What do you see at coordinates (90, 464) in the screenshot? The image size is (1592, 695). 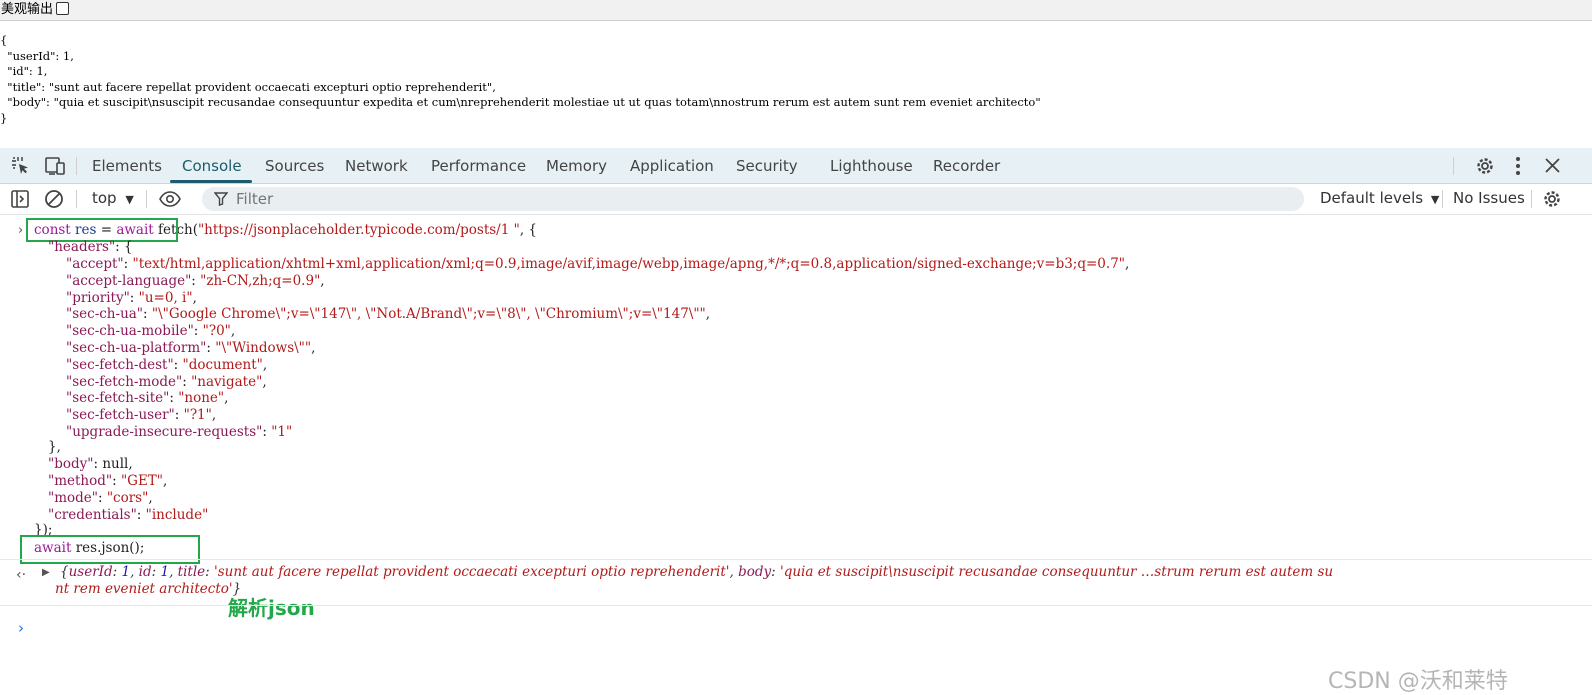 I see `code-line-body: "body": null,` at bounding box center [90, 464].